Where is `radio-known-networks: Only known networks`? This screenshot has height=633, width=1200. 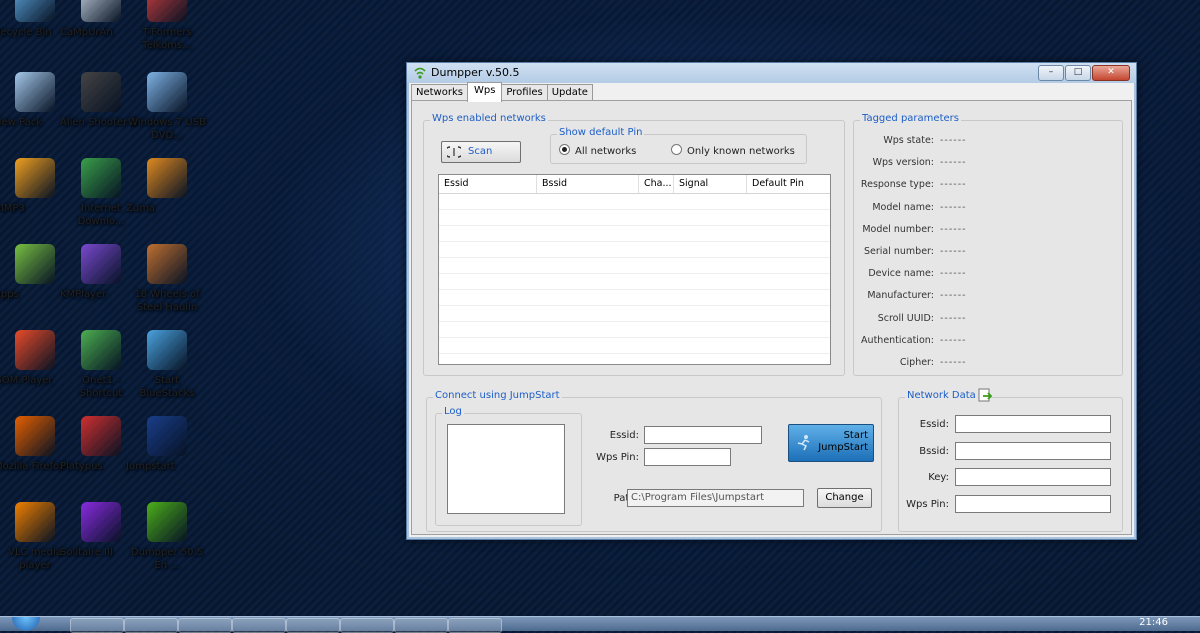 radio-known-networks: Only known networks is located at coordinates (733, 150).